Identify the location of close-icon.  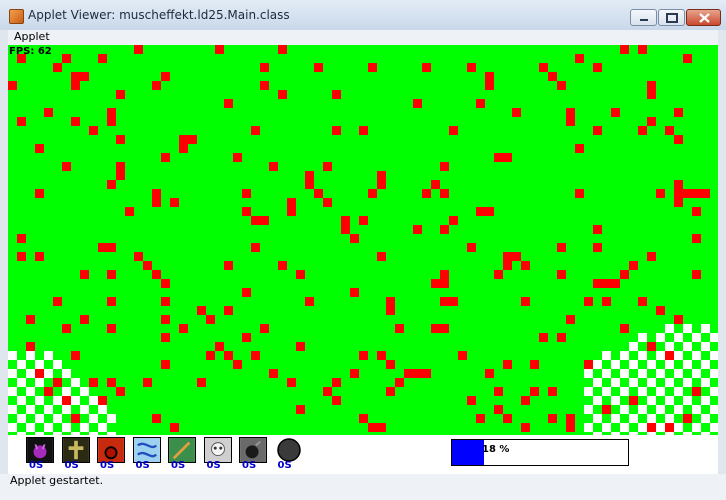
(704, 18).